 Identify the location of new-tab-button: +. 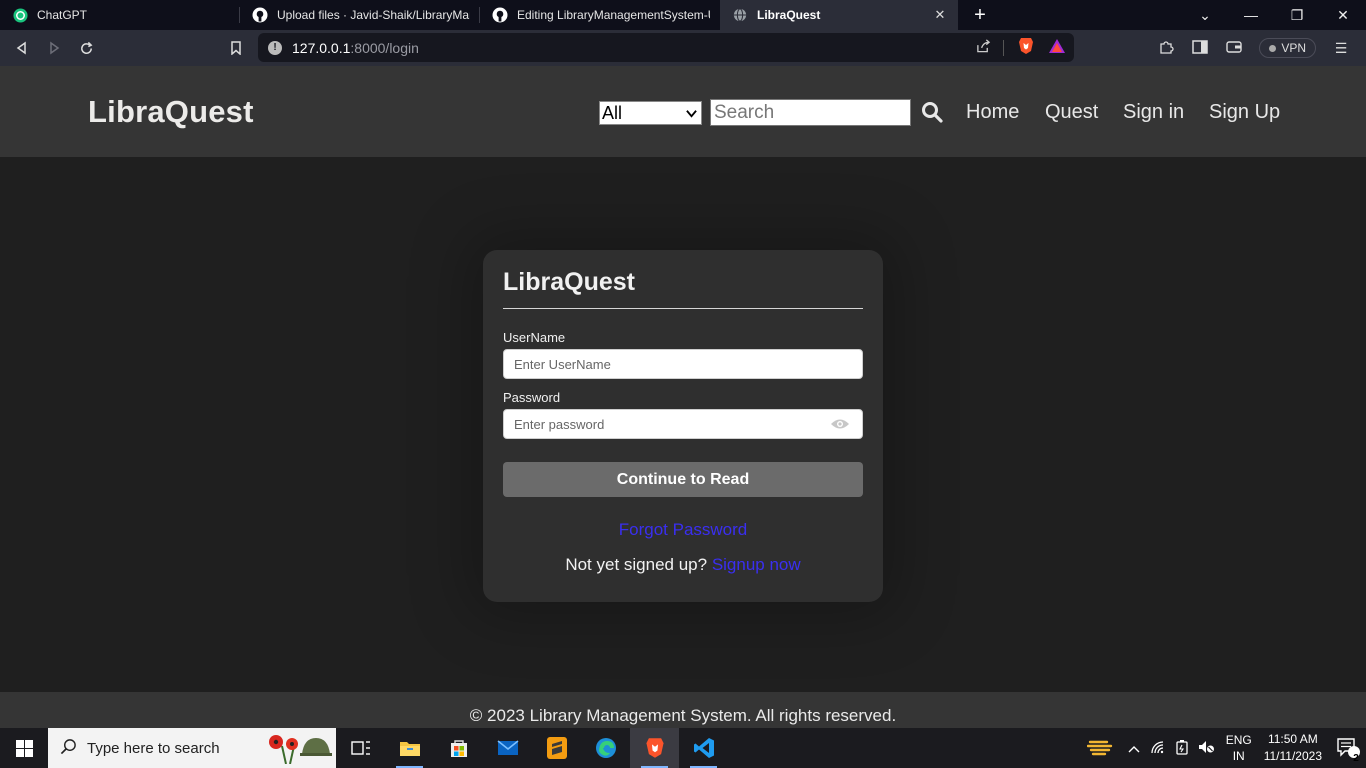
(980, 15).